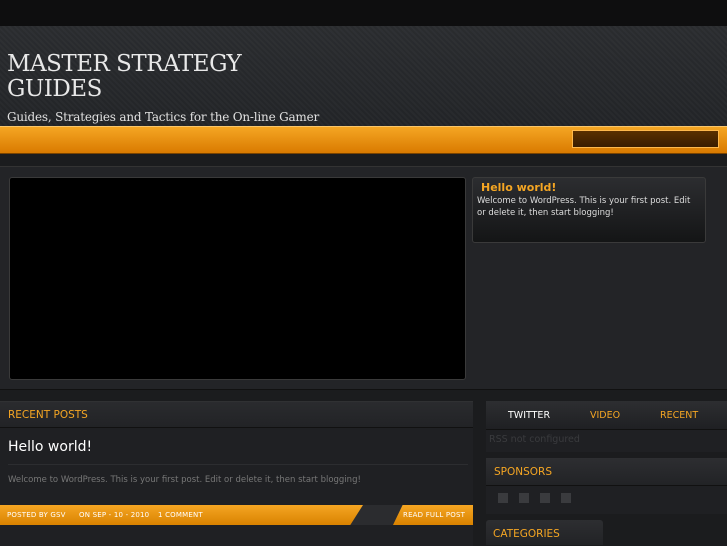 The height and width of the screenshot is (546, 727). What do you see at coordinates (50, 447) in the screenshot?
I see `post-title: Hello world!` at bounding box center [50, 447].